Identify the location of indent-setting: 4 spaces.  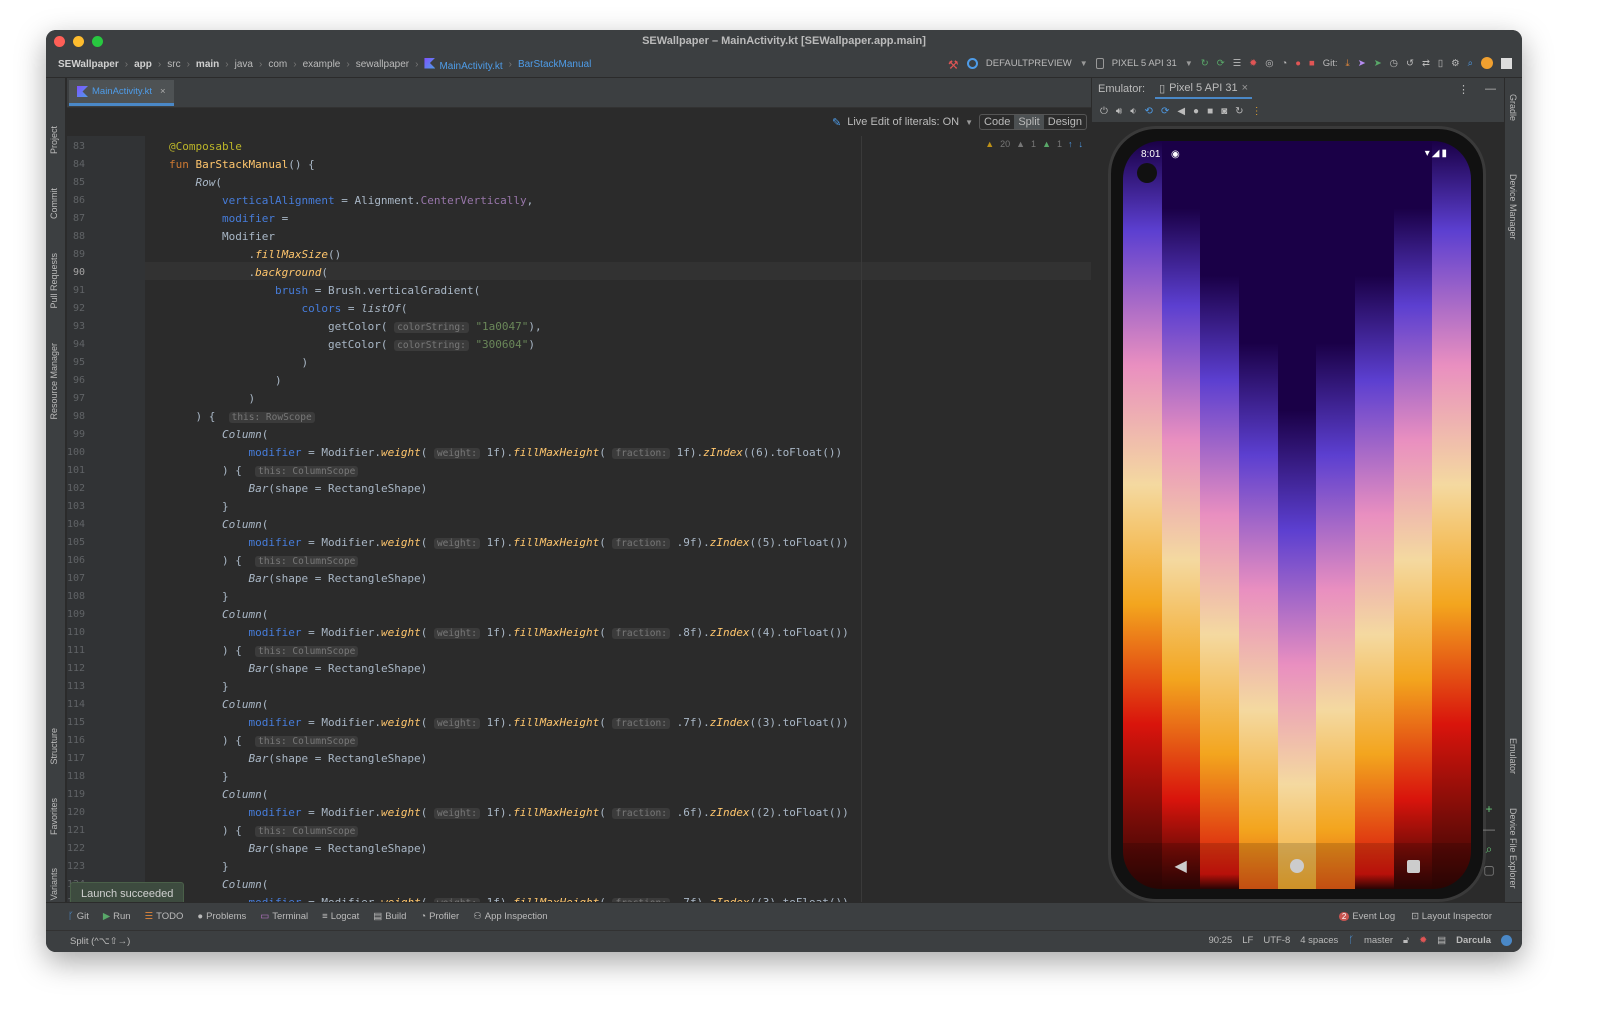
(1319, 940).